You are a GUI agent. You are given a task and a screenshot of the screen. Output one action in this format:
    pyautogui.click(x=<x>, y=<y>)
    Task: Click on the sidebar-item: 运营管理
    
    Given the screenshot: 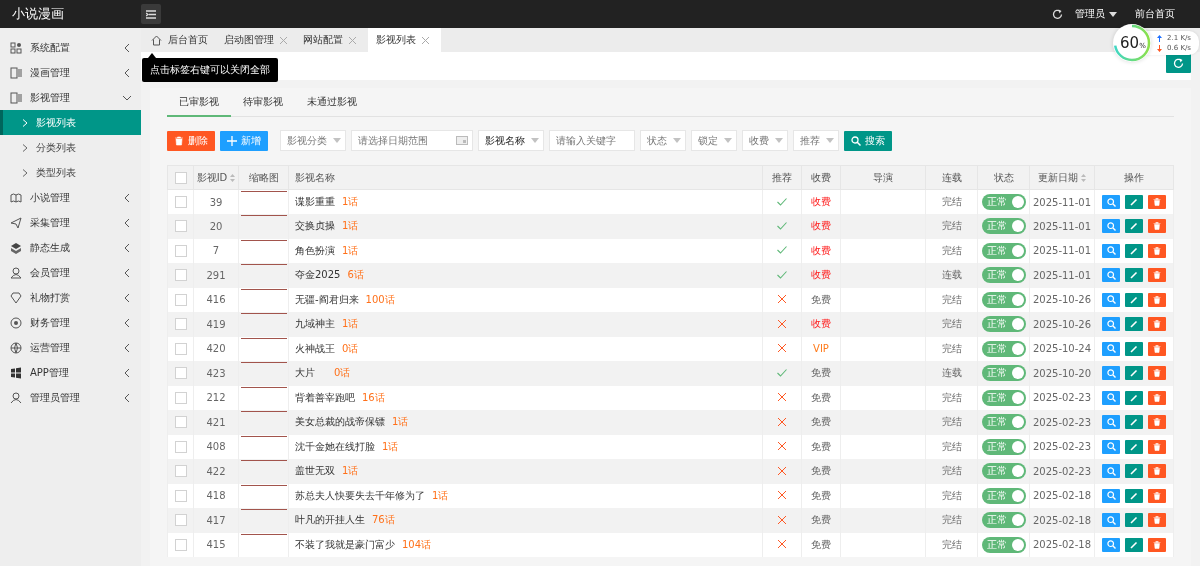 What is the action you would take?
    pyautogui.click(x=70, y=347)
    